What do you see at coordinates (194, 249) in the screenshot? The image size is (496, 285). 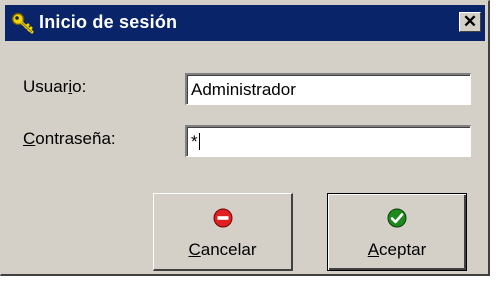 I see `cancel-mnemonic: C` at bounding box center [194, 249].